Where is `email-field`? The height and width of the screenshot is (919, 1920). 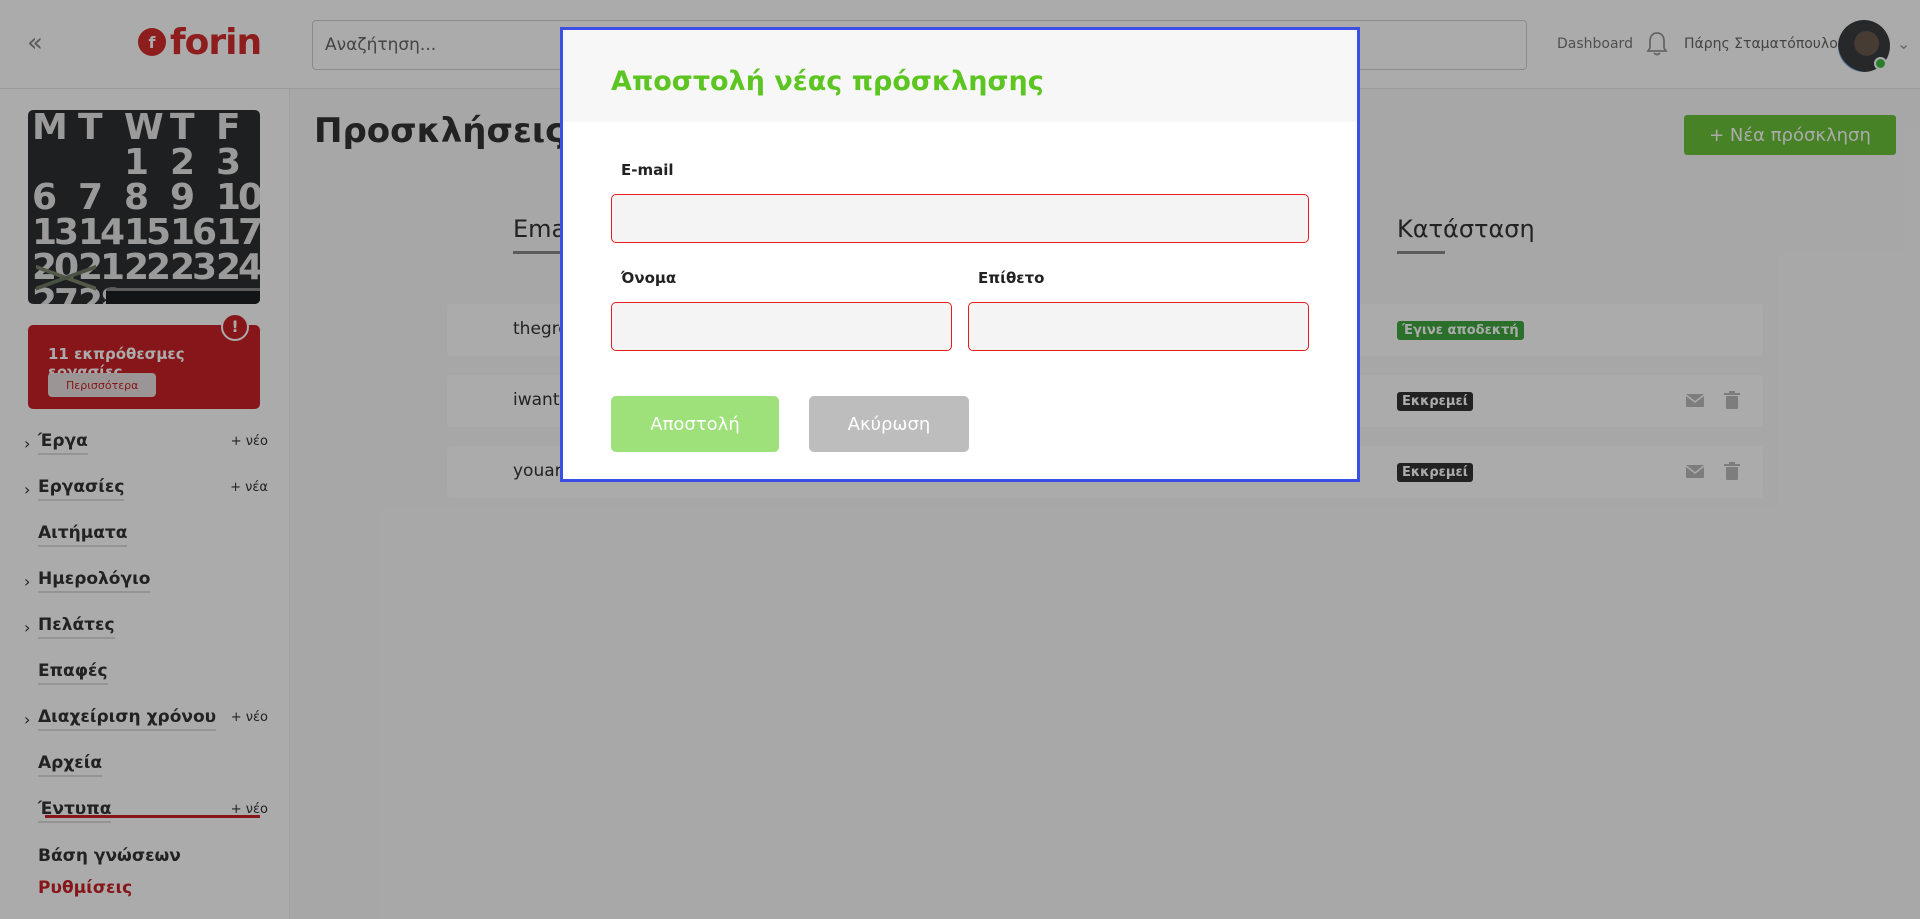
email-field is located at coordinates (960, 218).